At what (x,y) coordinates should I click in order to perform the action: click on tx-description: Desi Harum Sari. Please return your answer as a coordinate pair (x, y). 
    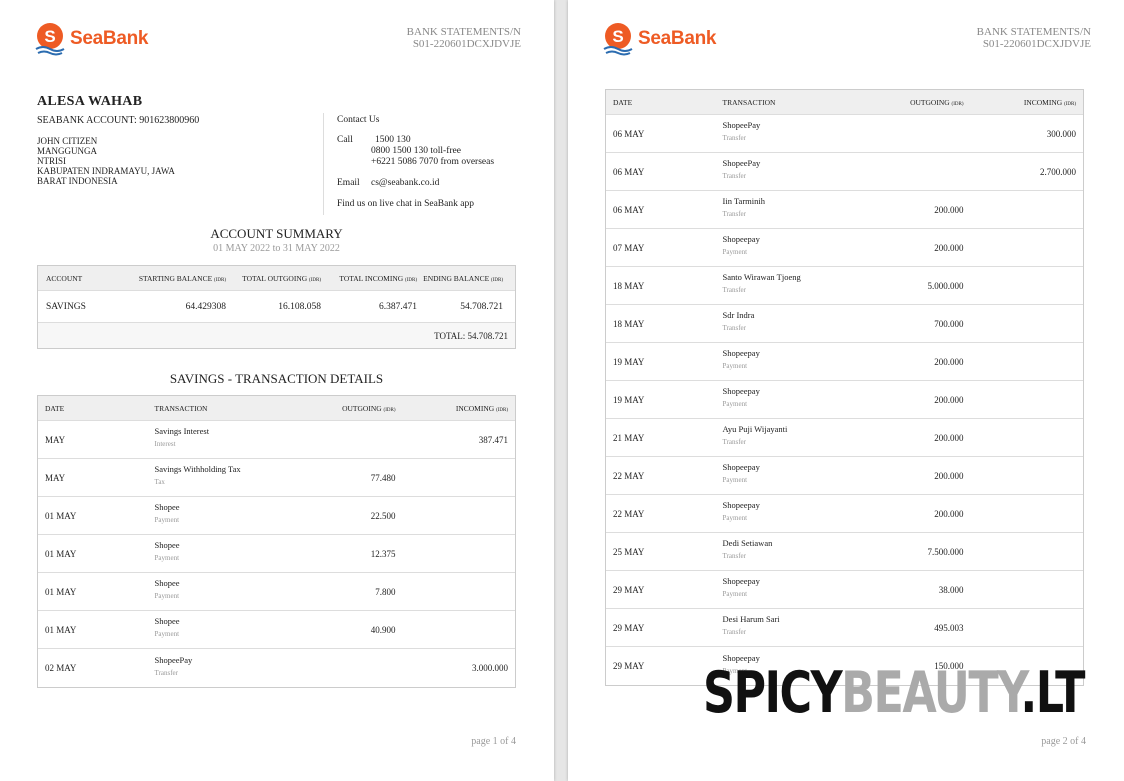
    Looking at the image, I should click on (751, 619).